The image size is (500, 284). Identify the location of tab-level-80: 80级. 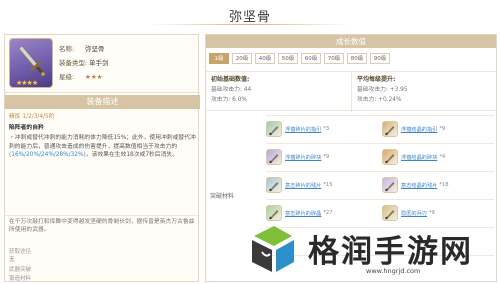
(357, 58).